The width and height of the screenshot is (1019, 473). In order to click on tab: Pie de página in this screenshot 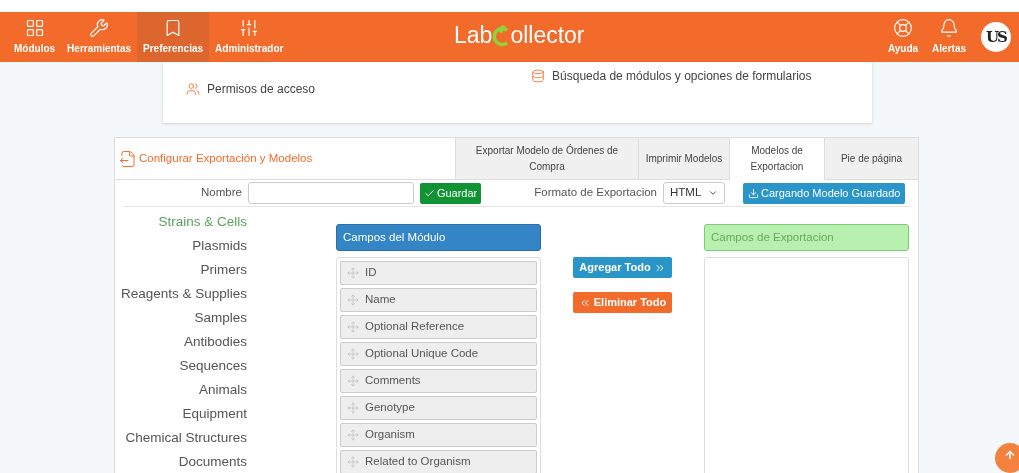, I will do `click(871, 158)`.